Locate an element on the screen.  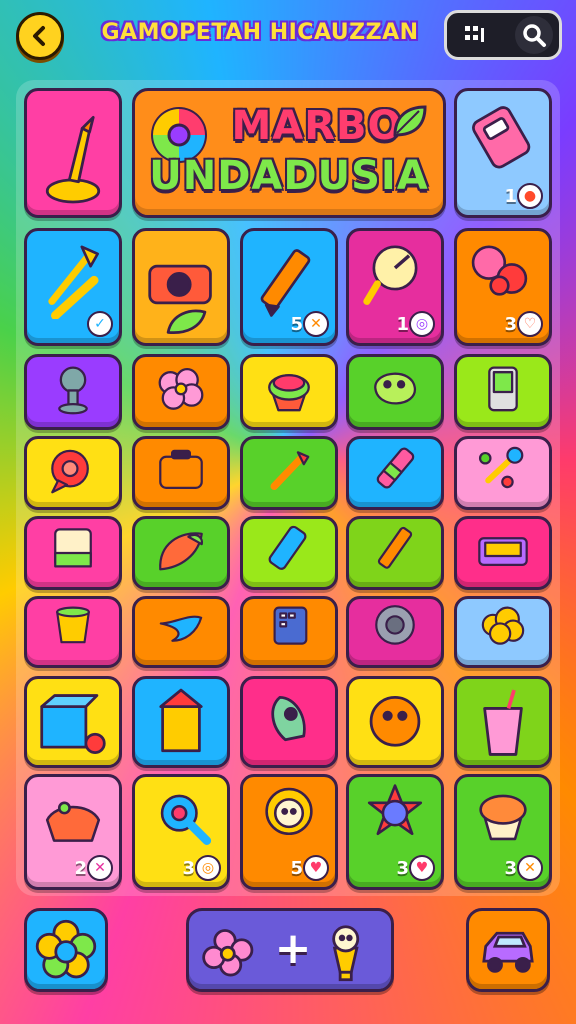
swirl-icon is located at coordinates (181, 628).